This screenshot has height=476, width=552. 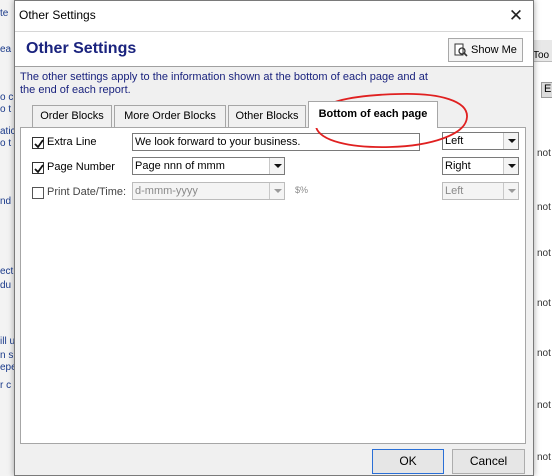 I want to click on bg-column-header: E, so click(x=546, y=90).